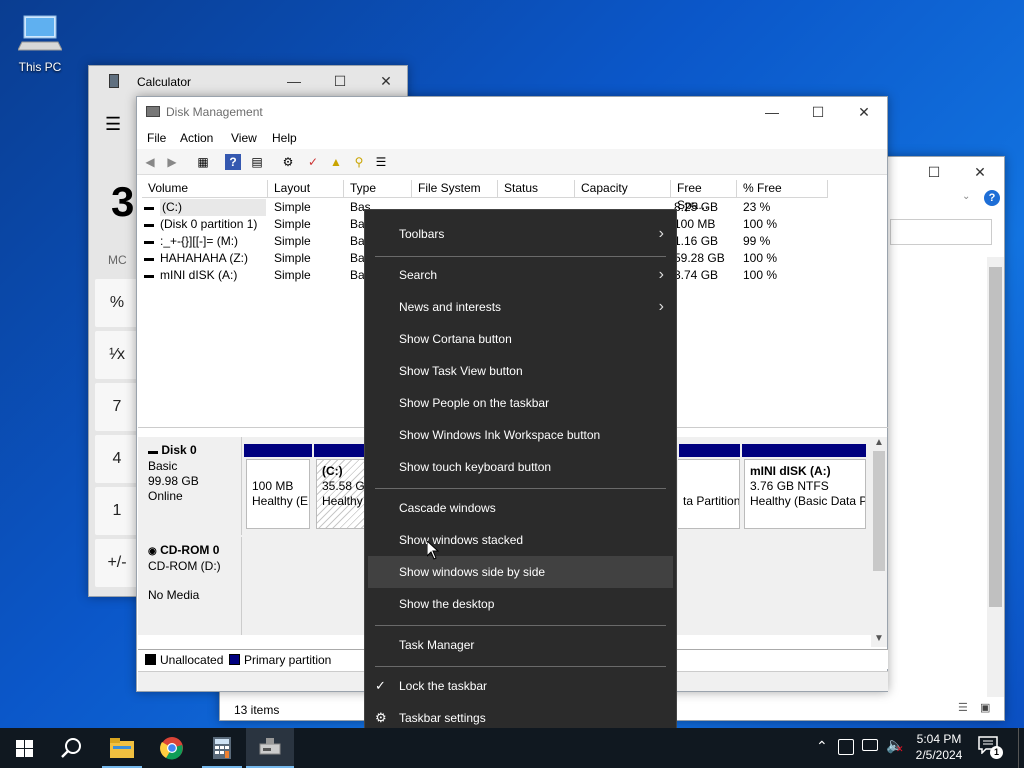 Image resolution: width=1024 pixels, height=768 pixels. Describe the element at coordinates (980, 172) in the screenshot. I see `explorer-close-button: ✕` at that location.